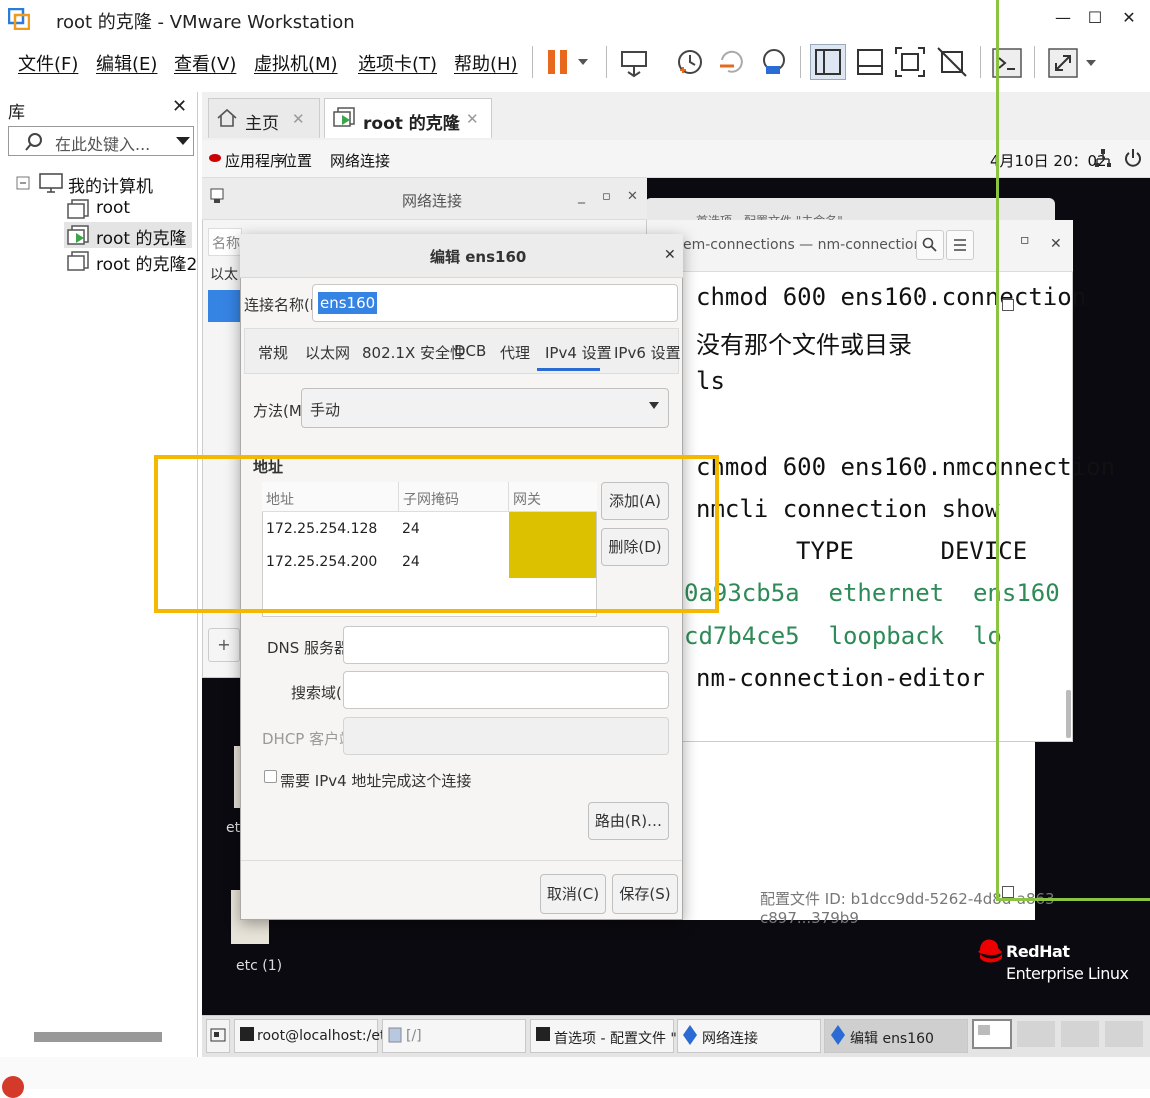 This screenshot has width=1150, height=1098. Describe the element at coordinates (828, 62) in the screenshot. I see `show-library-icon` at that location.